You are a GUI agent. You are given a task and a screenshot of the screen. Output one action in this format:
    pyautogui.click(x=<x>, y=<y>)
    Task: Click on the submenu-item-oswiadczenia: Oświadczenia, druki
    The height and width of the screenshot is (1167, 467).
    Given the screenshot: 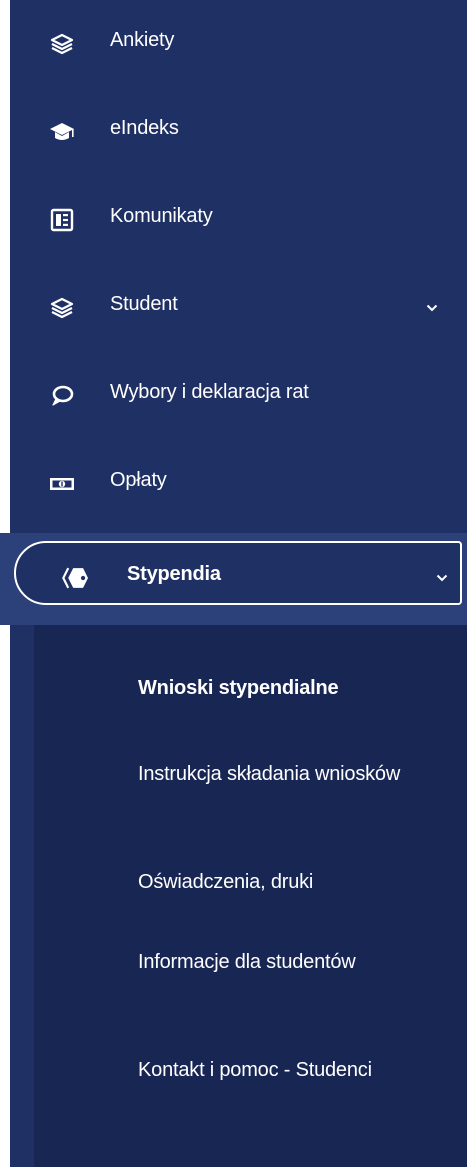 What is the action you would take?
    pyautogui.click(x=288, y=882)
    